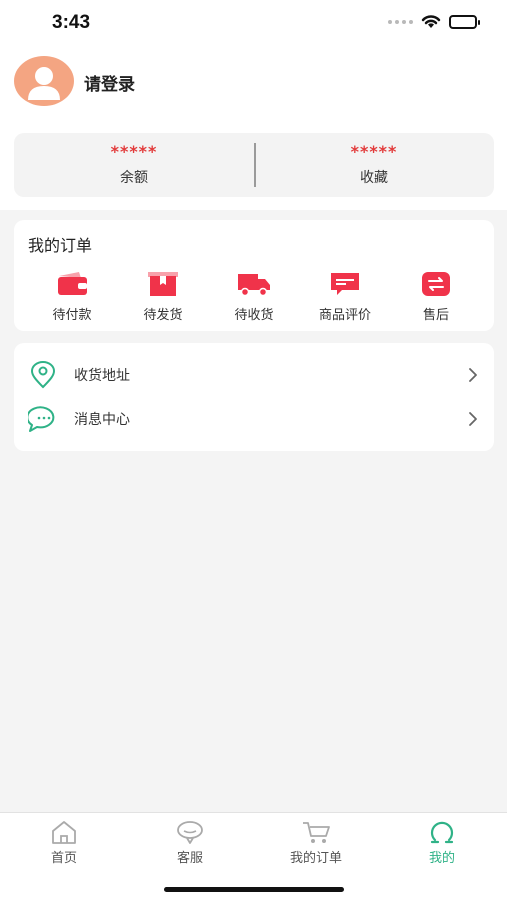 The image size is (507, 900). I want to click on service-icon, so click(190, 832).